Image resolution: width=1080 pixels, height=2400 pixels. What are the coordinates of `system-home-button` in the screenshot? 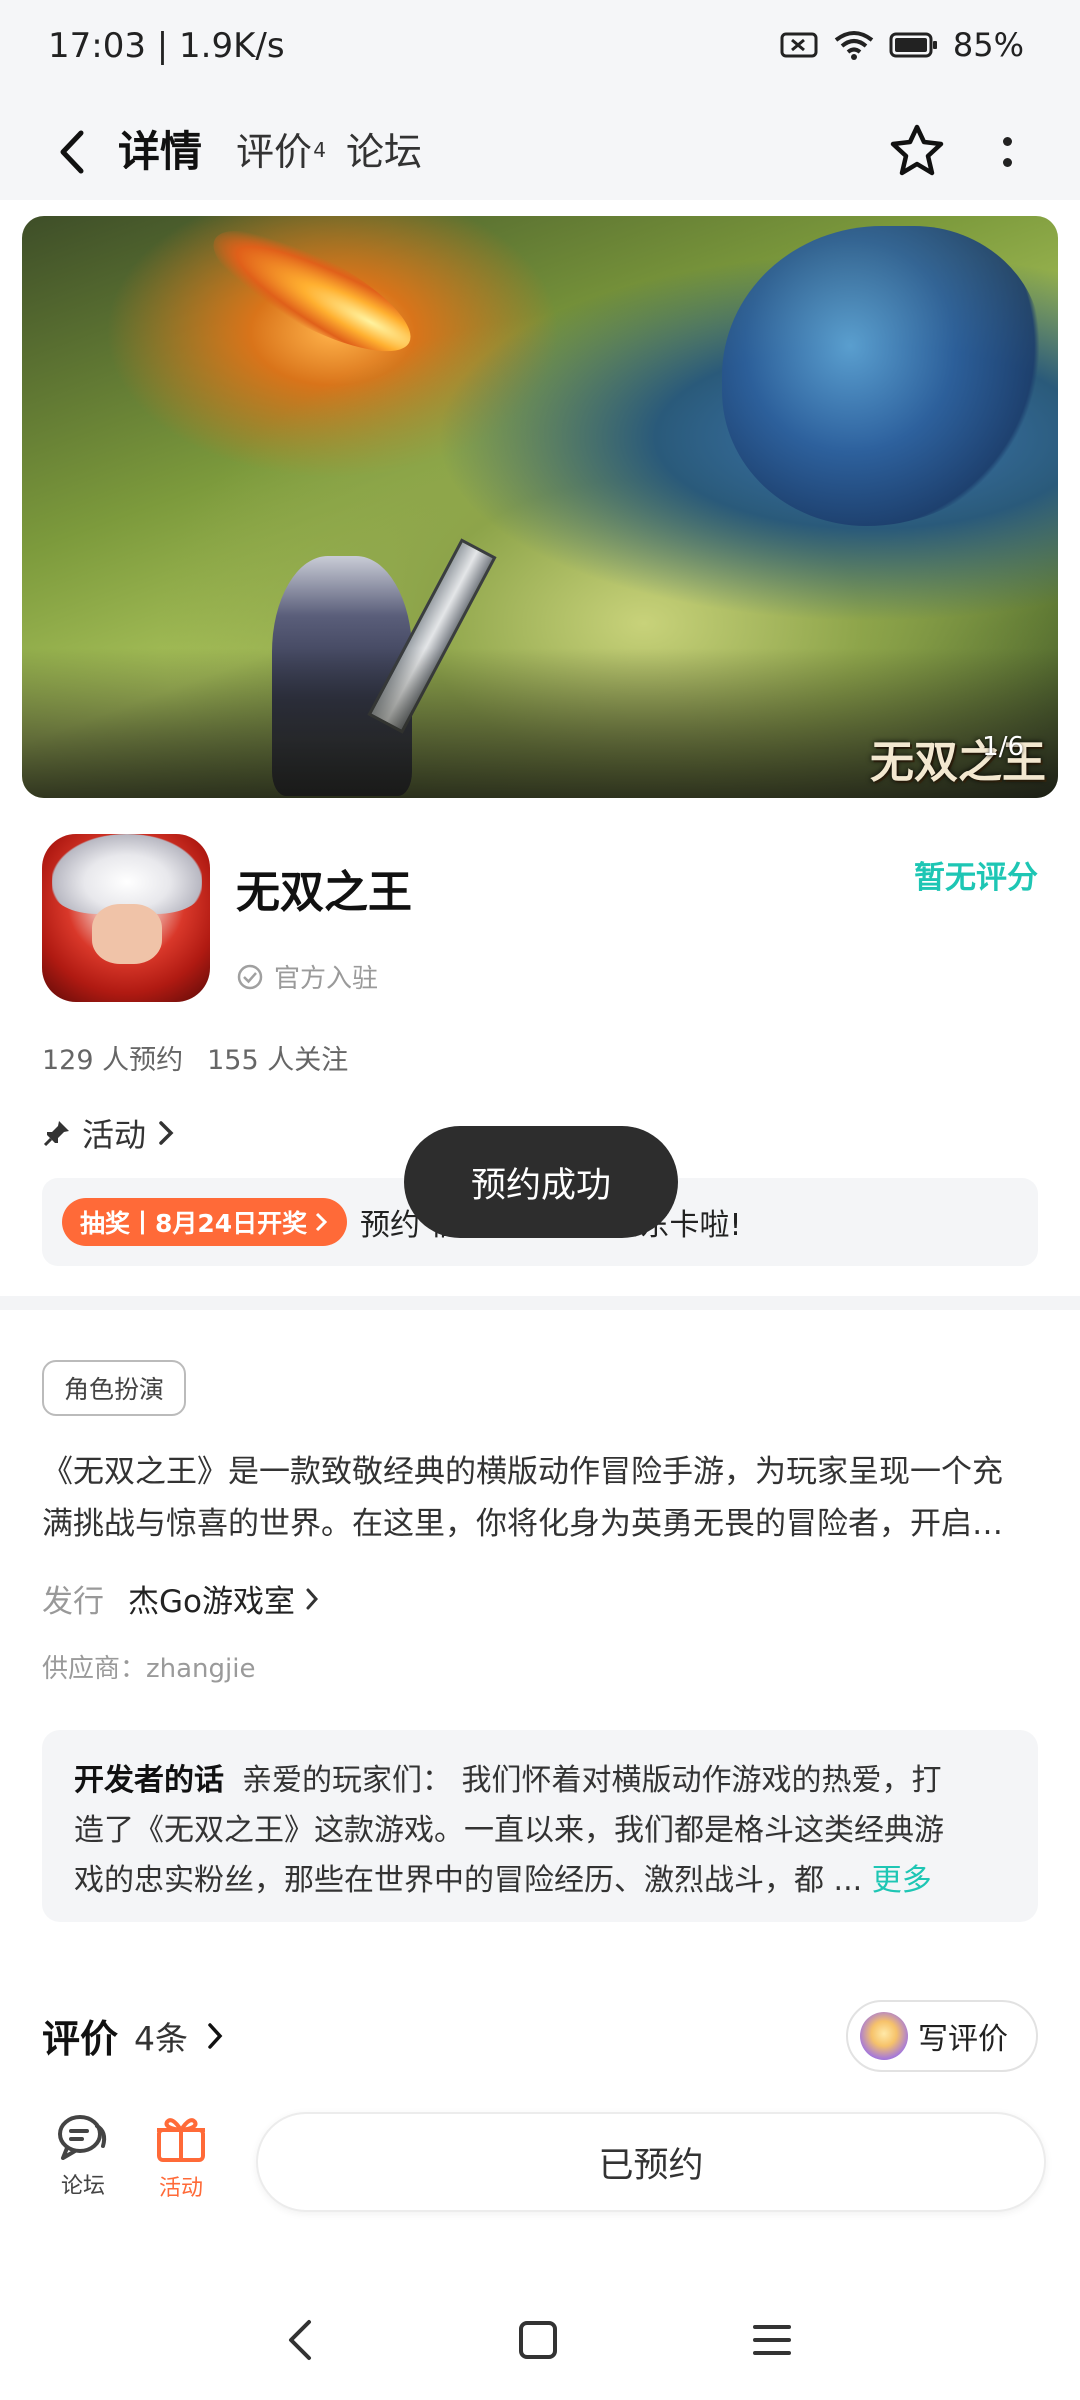 It's located at (538, 2340).